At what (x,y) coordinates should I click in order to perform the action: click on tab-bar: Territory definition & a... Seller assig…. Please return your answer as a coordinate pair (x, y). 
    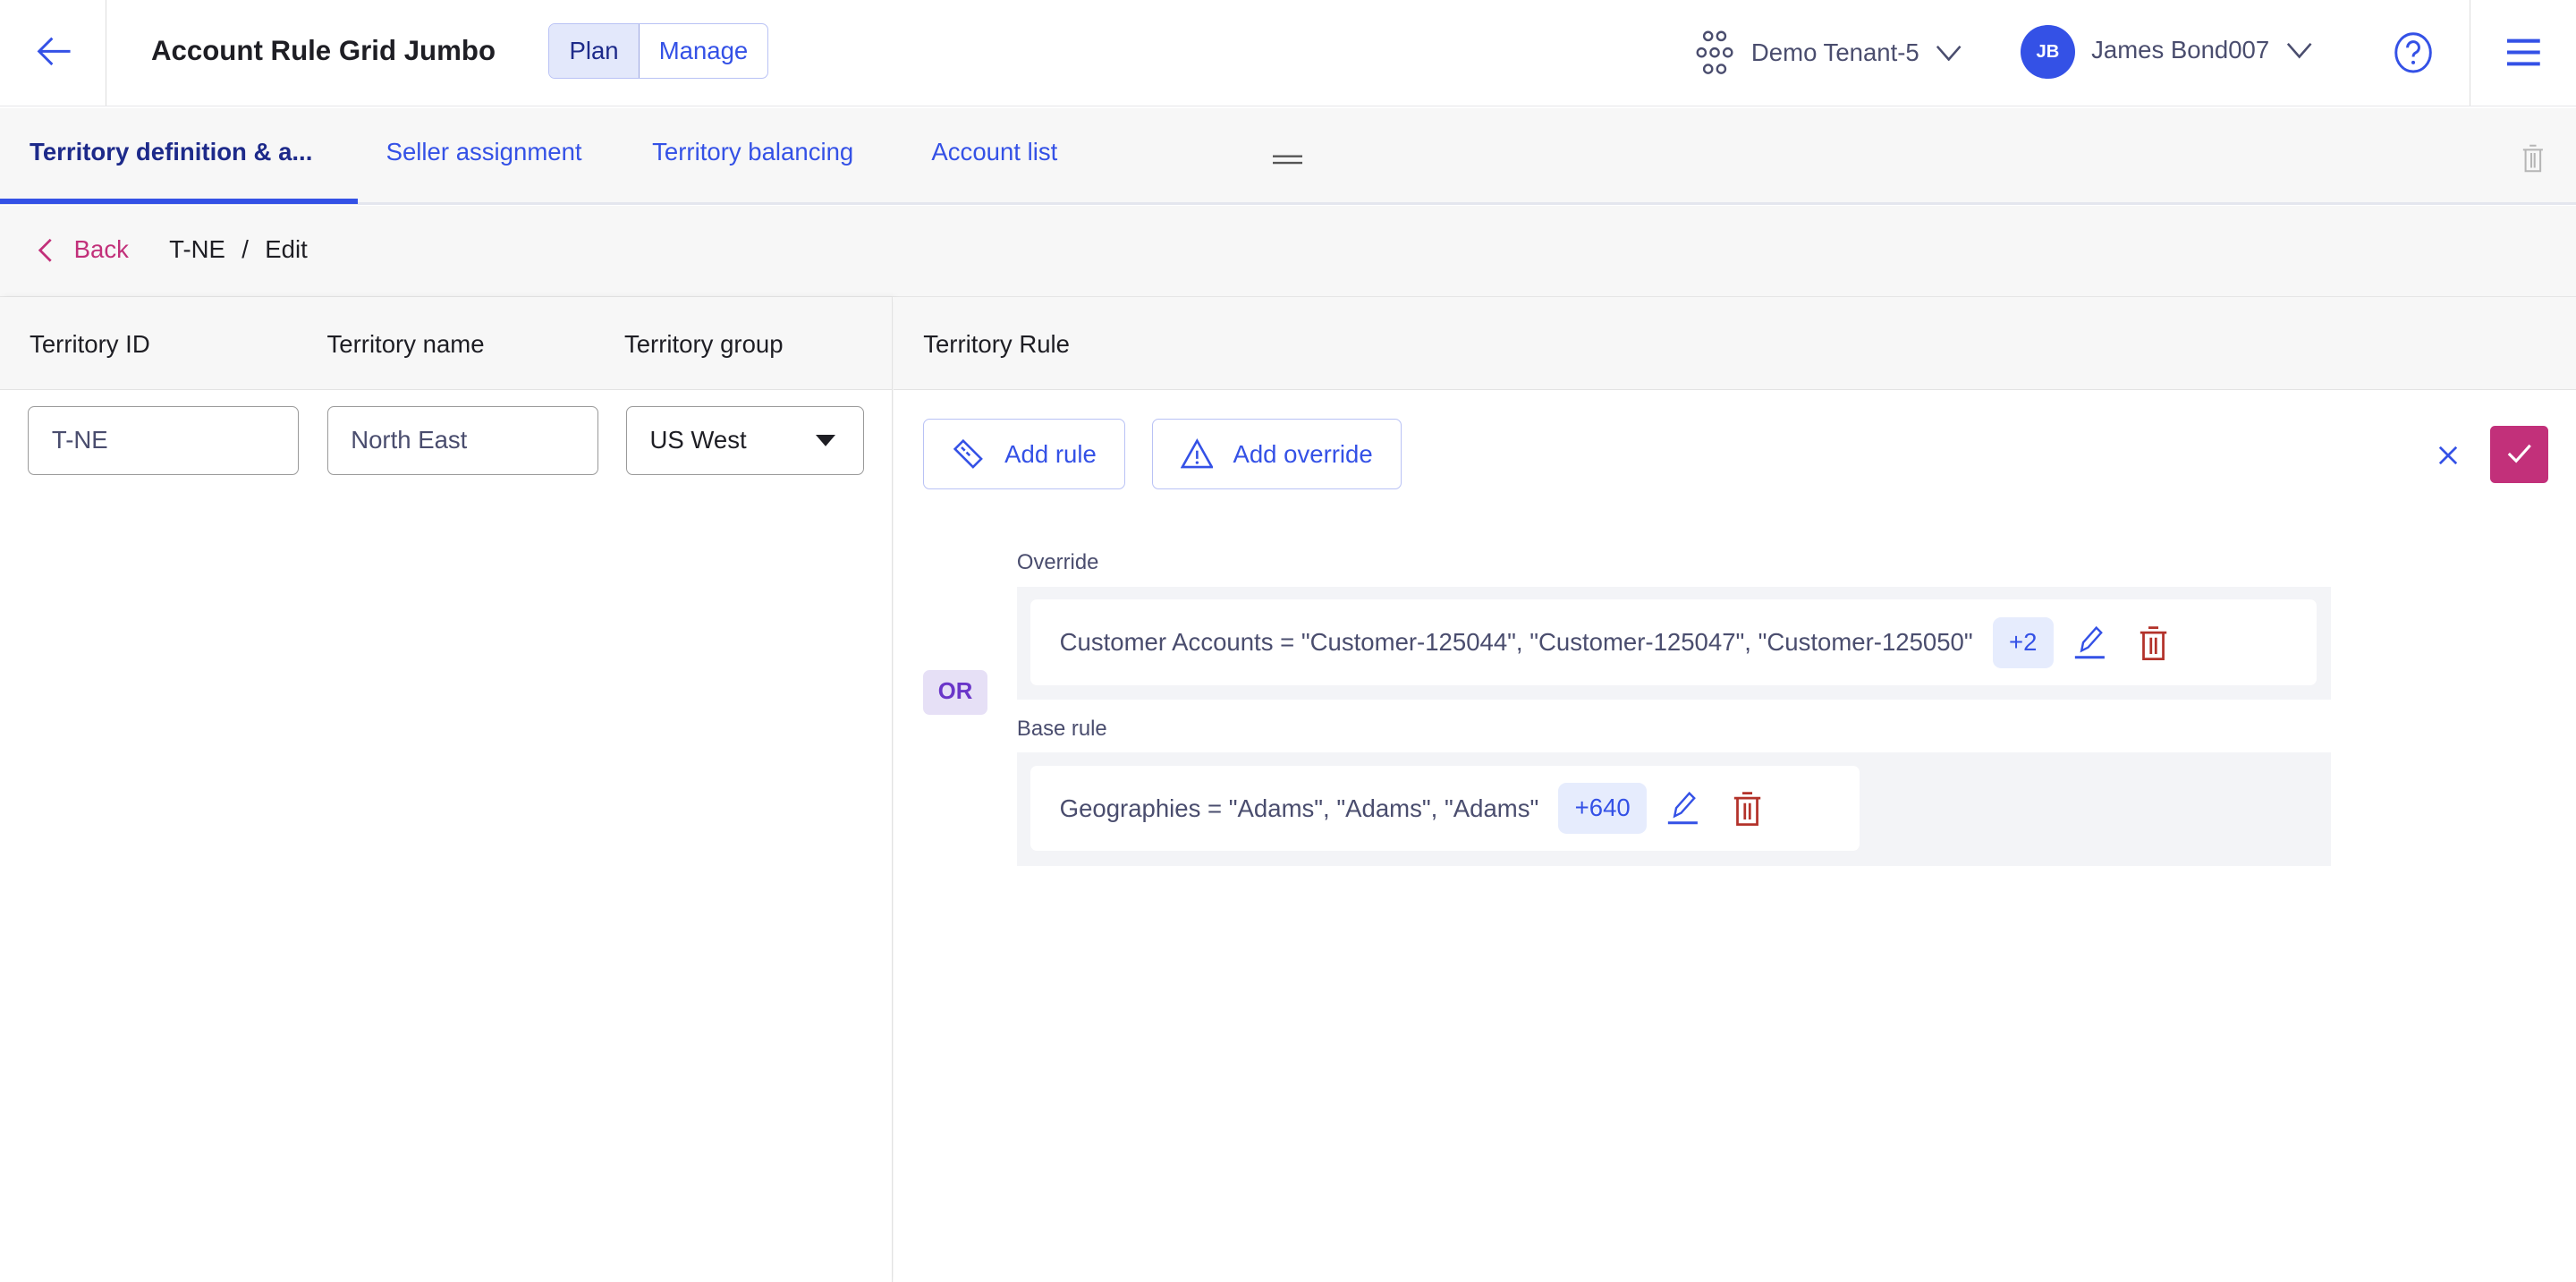
    Looking at the image, I should click on (1288, 157).